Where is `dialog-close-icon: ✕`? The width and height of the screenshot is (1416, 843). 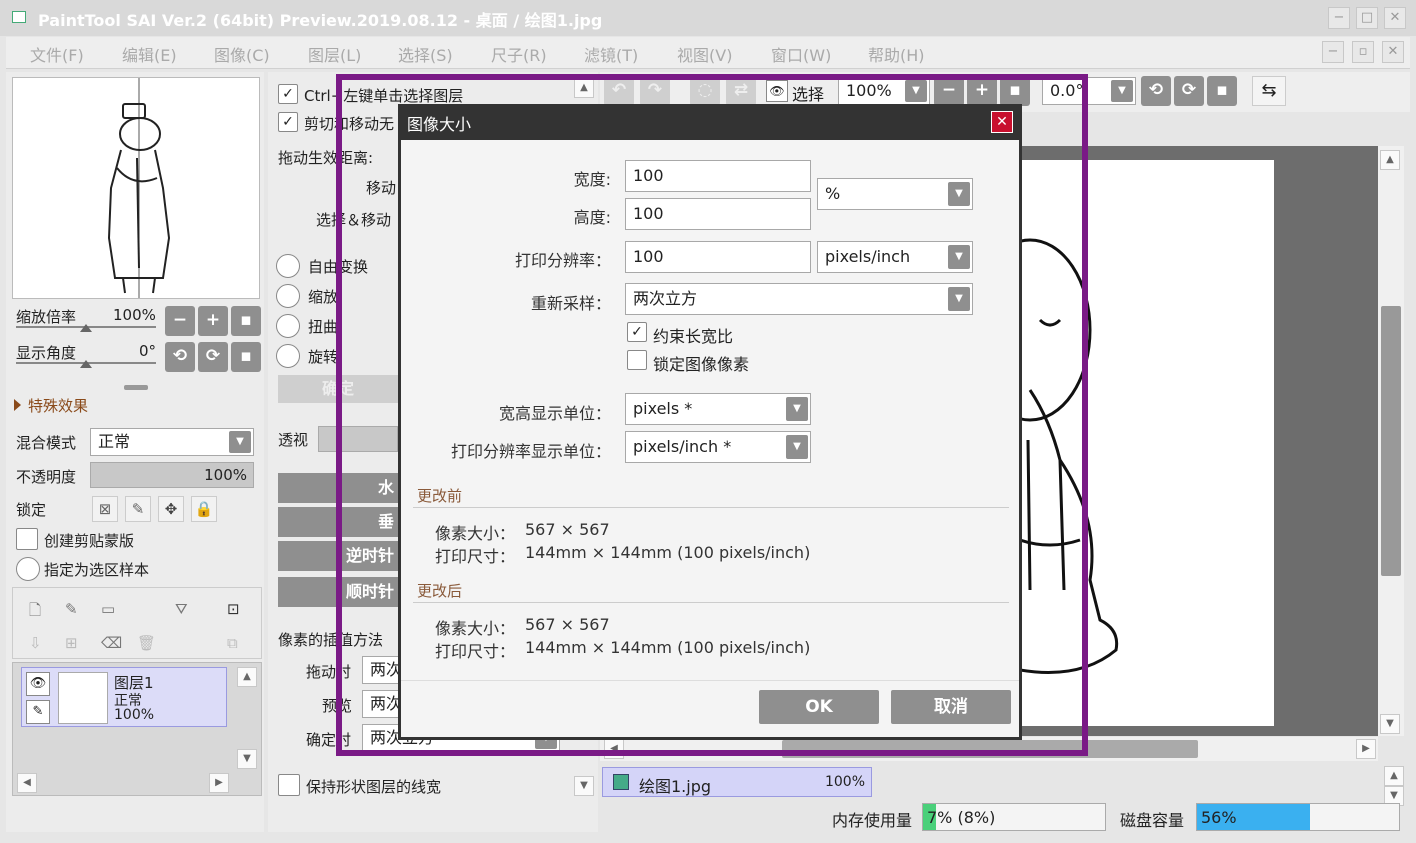 dialog-close-icon: ✕ is located at coordinates (1002, 122).